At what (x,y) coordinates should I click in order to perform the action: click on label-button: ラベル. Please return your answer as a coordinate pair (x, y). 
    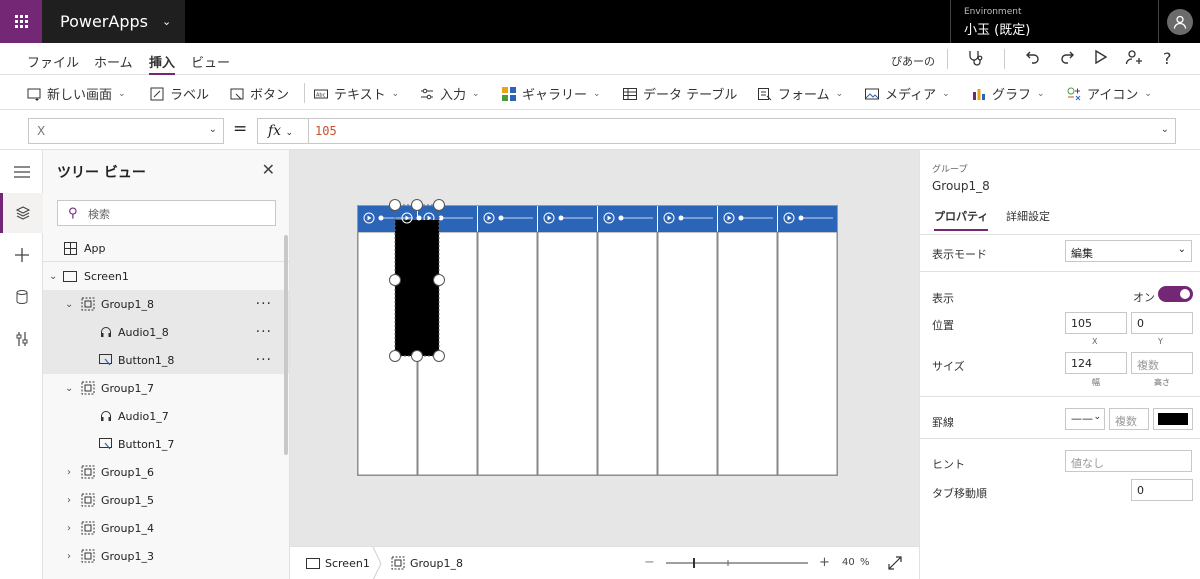
    Looking at the image, I should click on (179, 93).